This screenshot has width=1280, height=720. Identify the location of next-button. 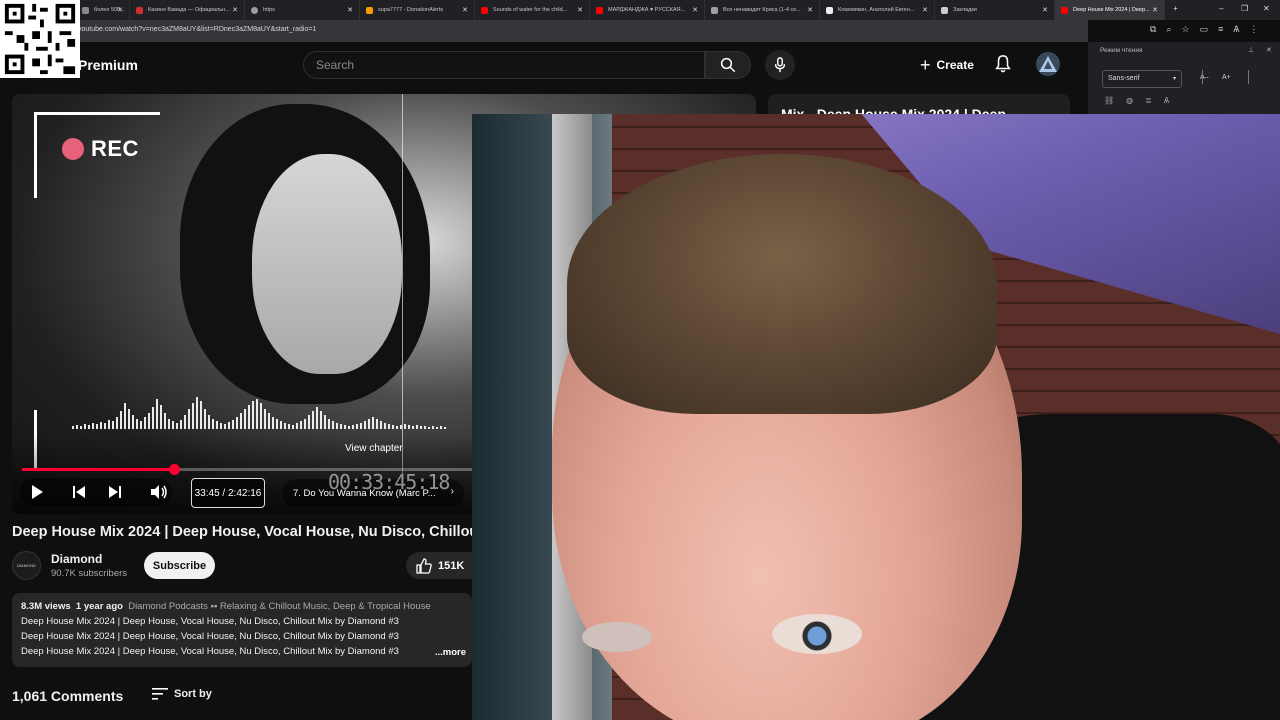
(115, 492).